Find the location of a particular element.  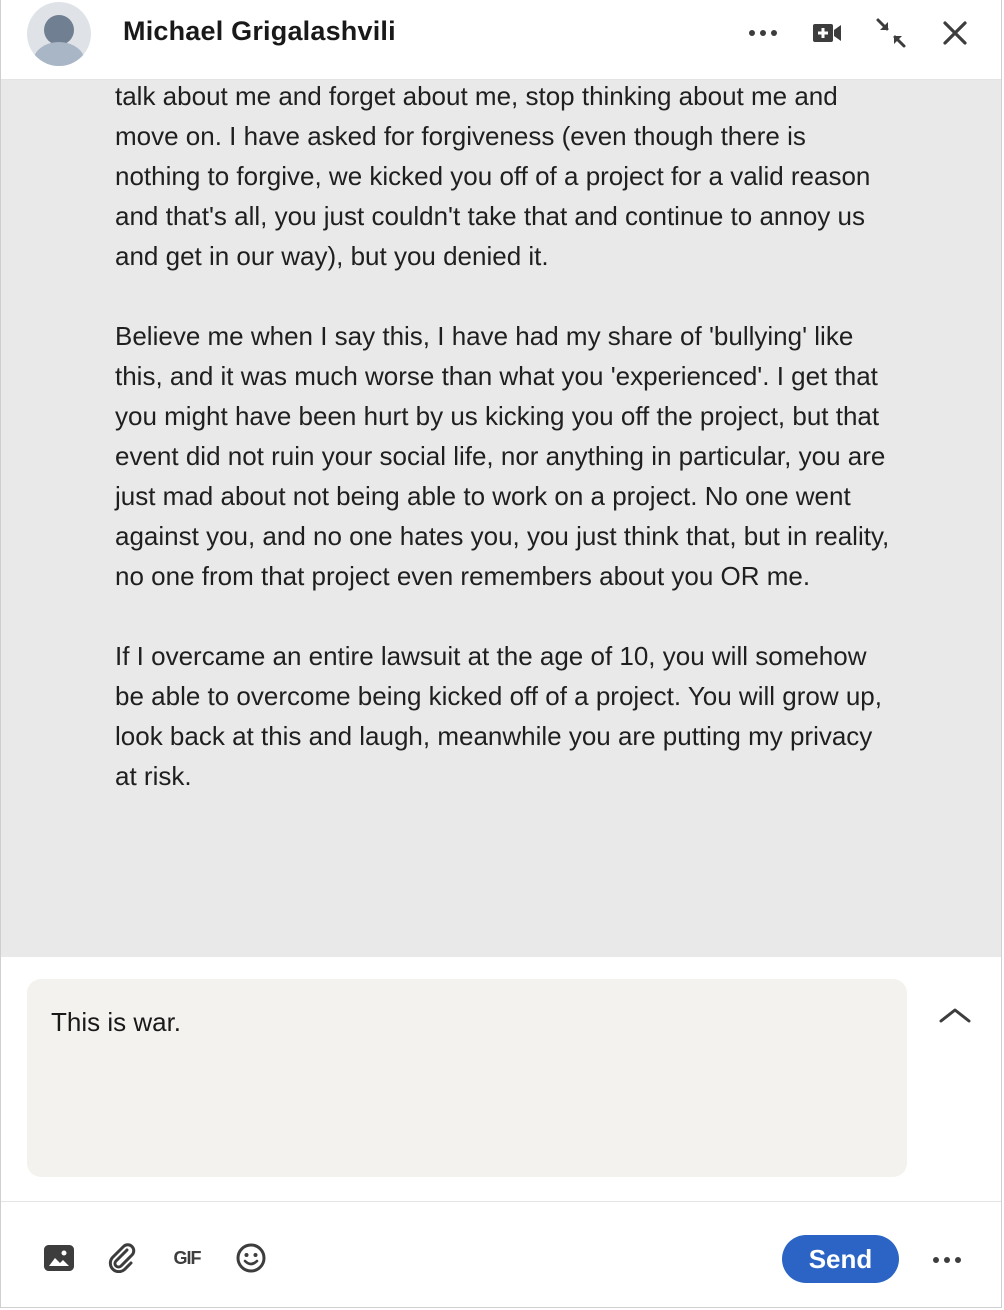

scrollbar is located at coordinates (999, 518).